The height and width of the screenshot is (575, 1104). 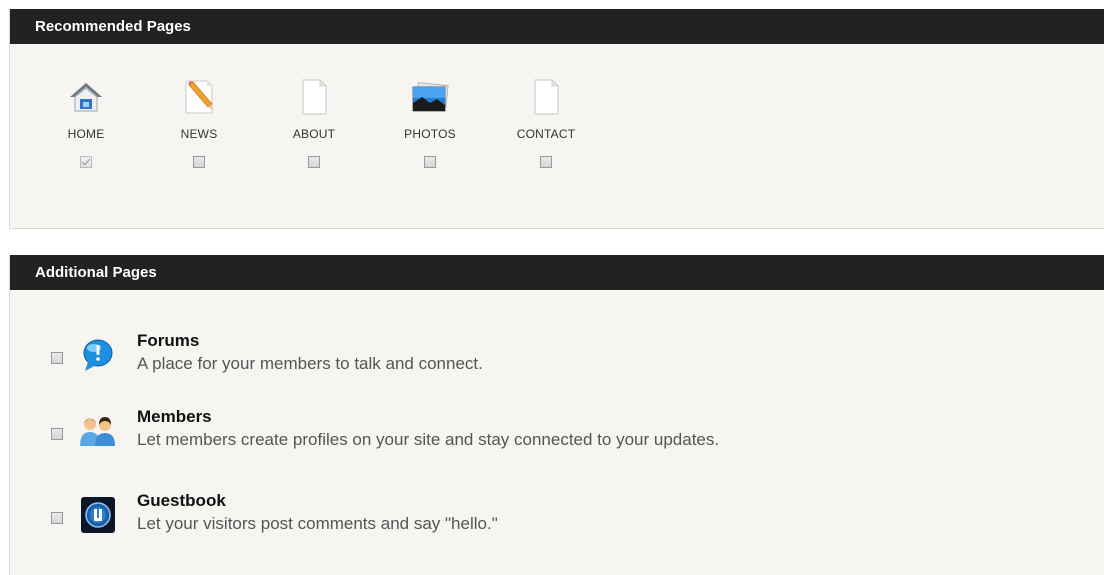 What do you see at coordinates (86, 97) in the screenshot?
I see `home-icon` at bounding box center [86, 97].